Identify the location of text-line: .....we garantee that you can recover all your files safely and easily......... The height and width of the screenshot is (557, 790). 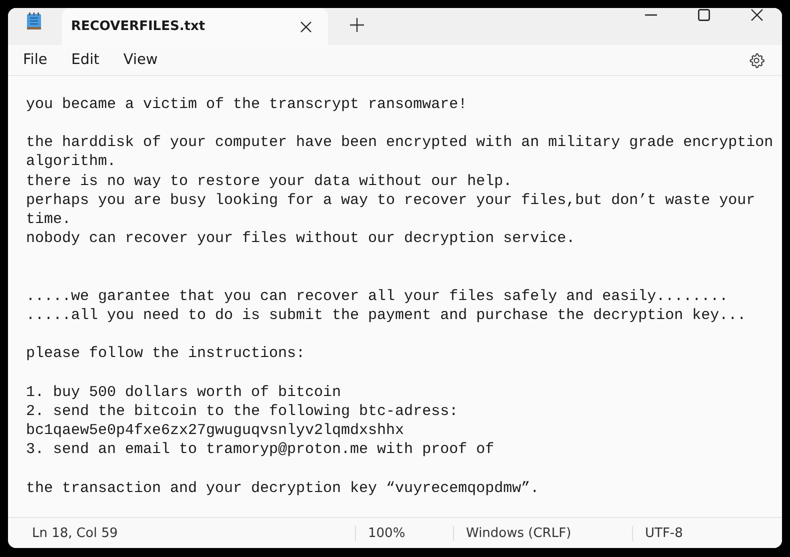
(378, 296).